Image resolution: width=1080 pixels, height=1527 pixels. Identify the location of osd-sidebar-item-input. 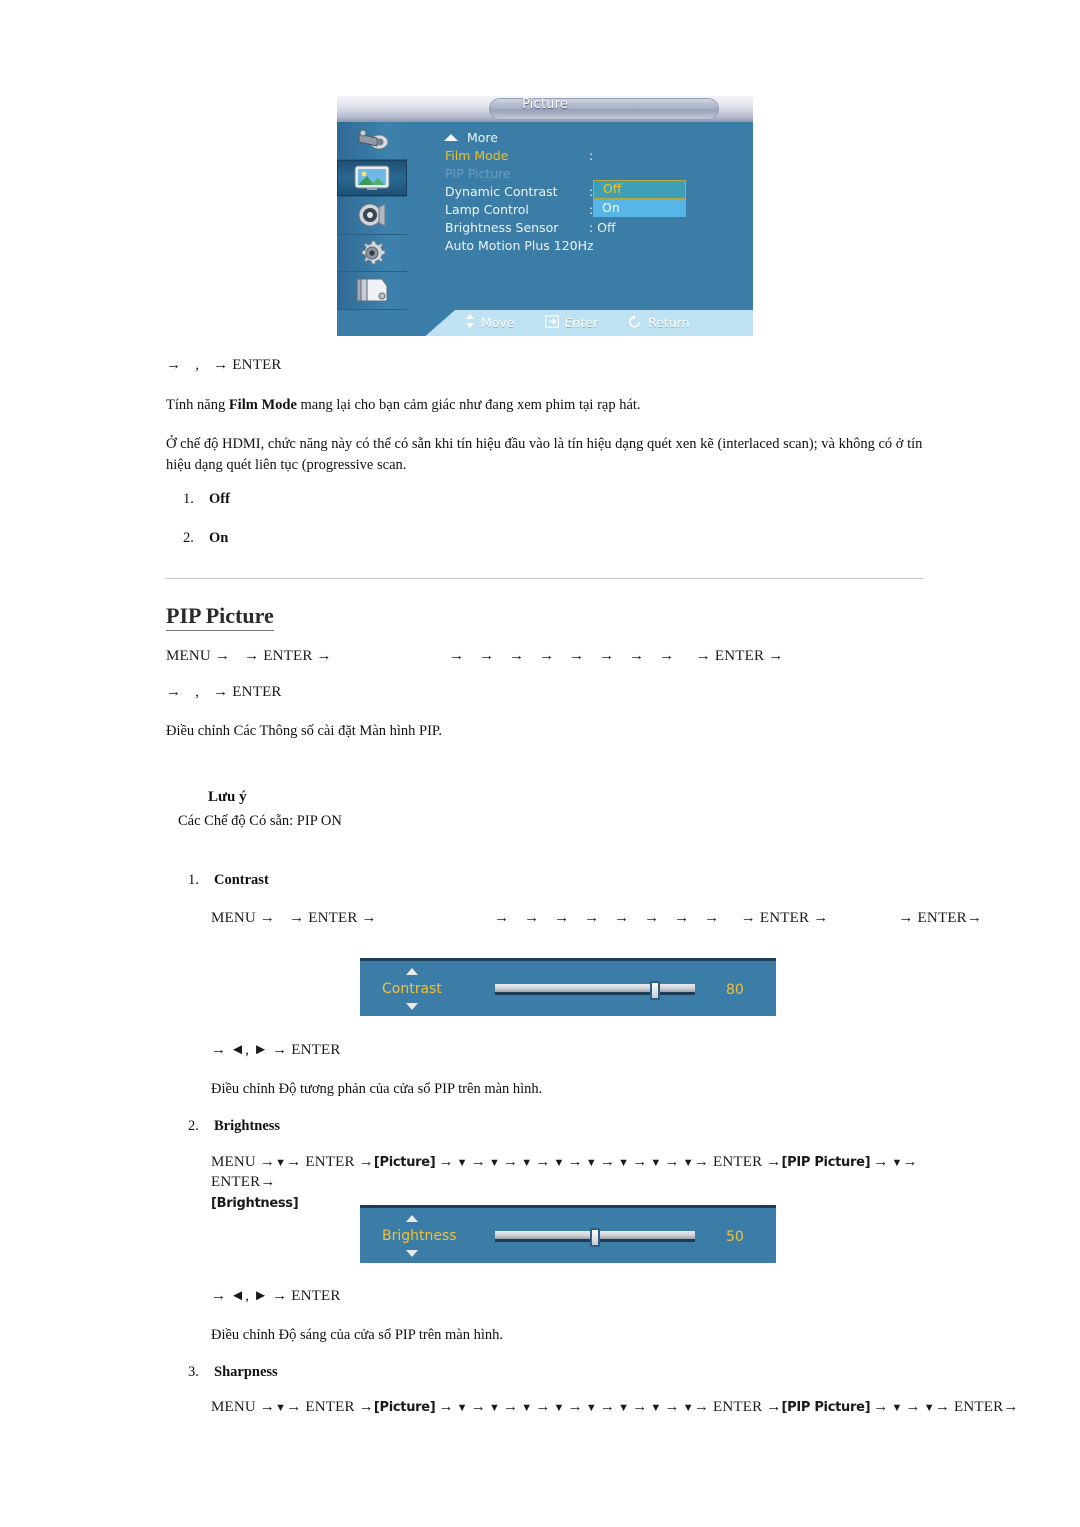
(372, 141).